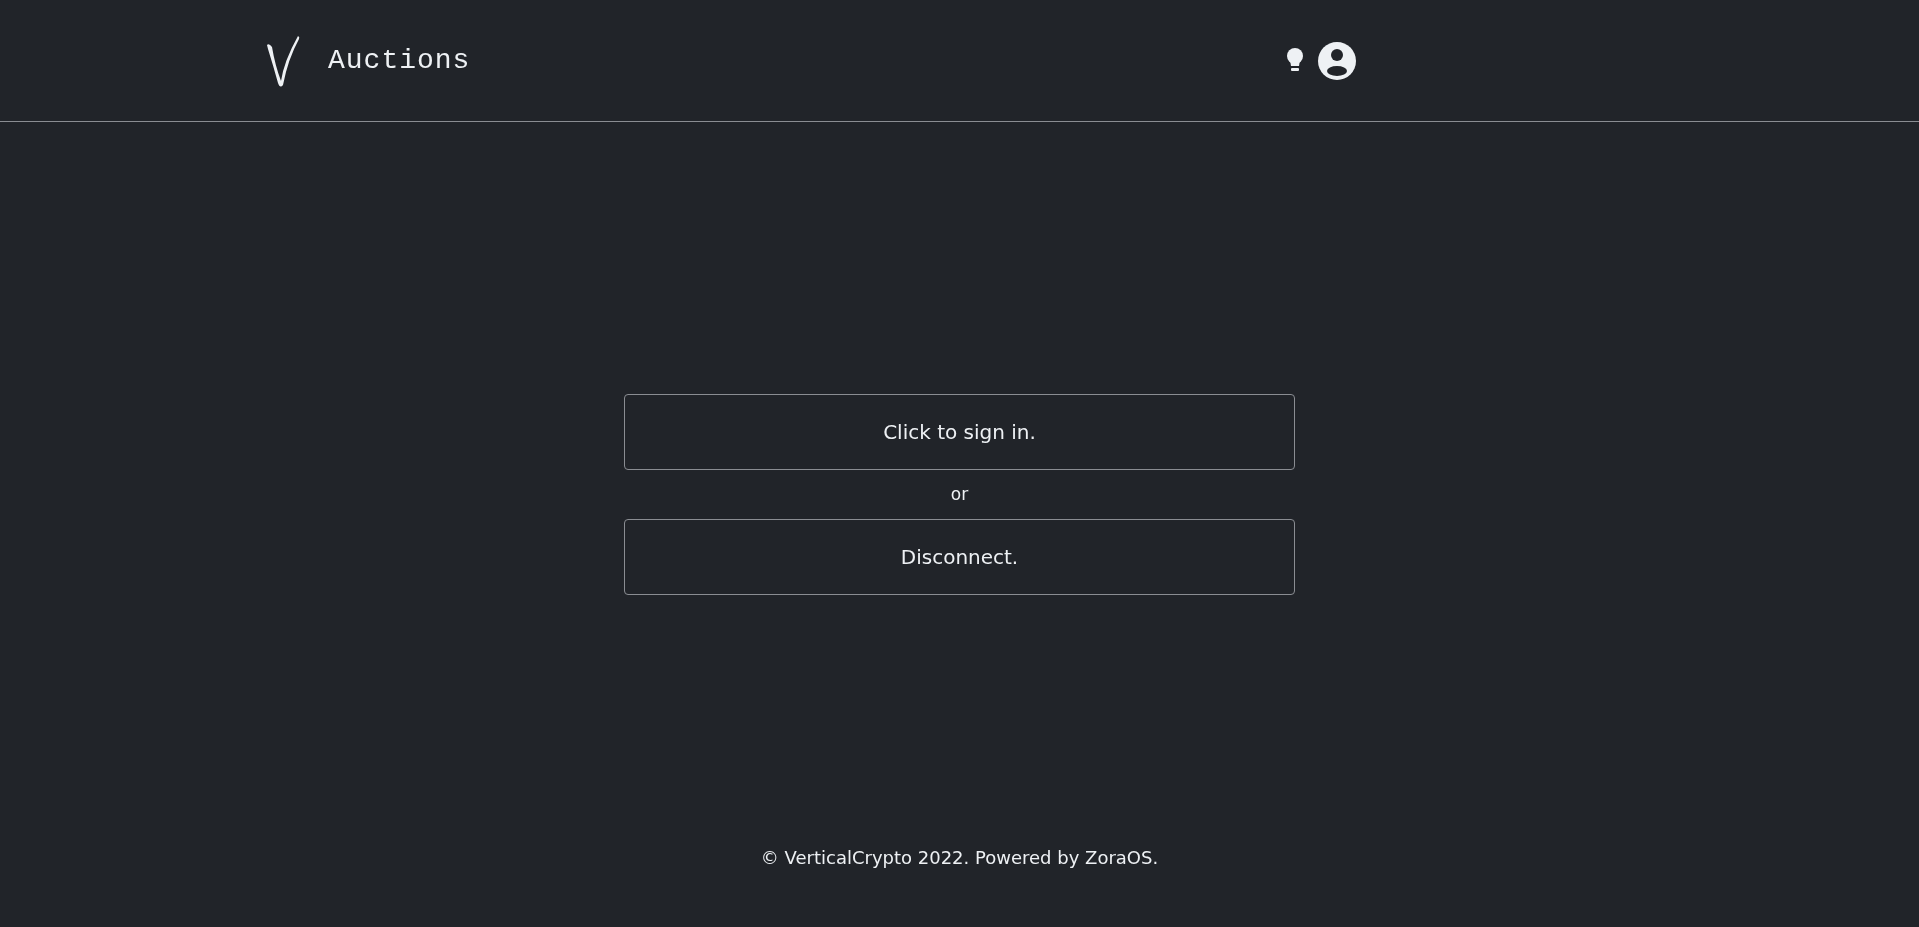 This screenshot has width=1919, height=927. What do you see at coordinates (959, 857) in the screenshot?
I see `footer-text: © VerticalCrypto 2022. Powered by ZoraOS.` at bounding box center [959, 857].